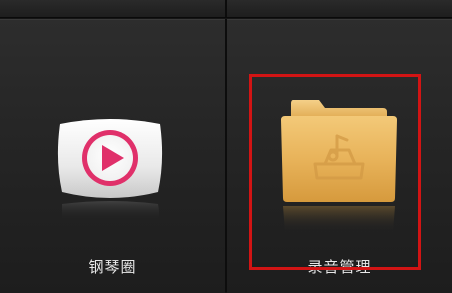 This screenshot has height=293, width=452. I want to click on app-label: 钢琴圈, so click(112, 267).